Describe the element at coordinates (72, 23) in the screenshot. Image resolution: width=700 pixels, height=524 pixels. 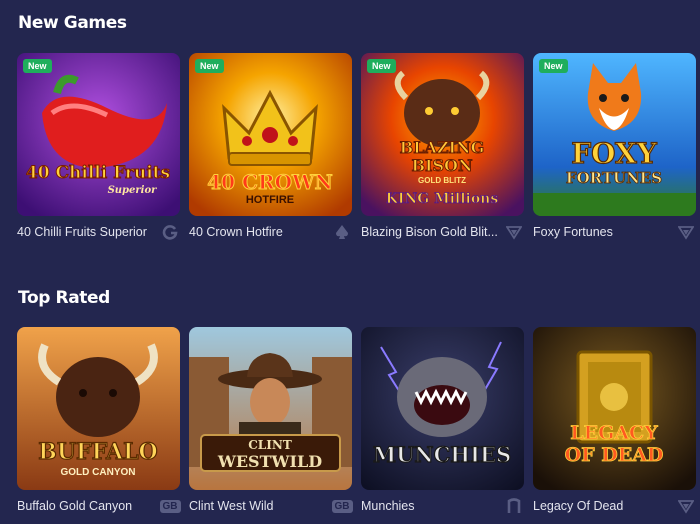
I see `new-games-heading: New Games` at that location.